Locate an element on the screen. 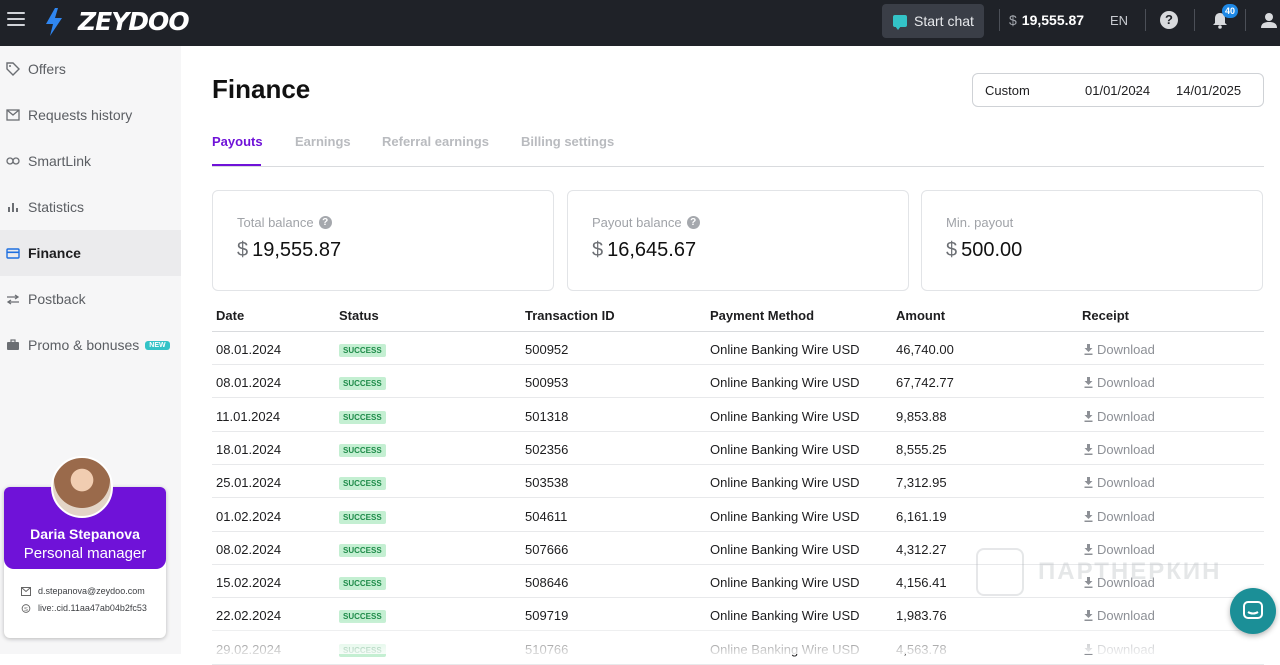 The height and width of the screenshot is (665, 1280). tab-earnings: Earnings is located at coordinates (323, 141).